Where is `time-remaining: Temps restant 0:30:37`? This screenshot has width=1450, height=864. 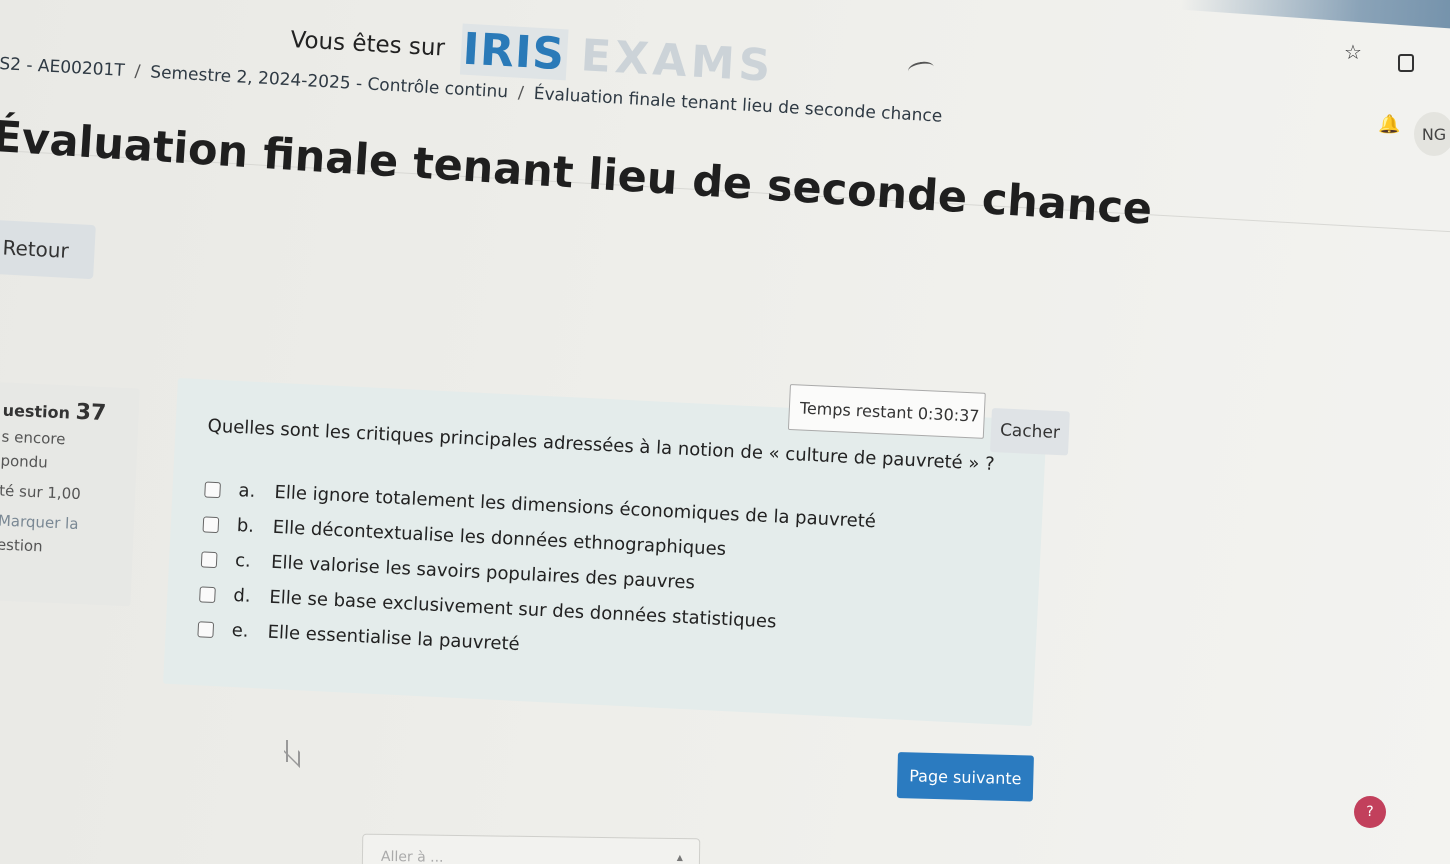
time-remaining: Temps restant 0:30:37 is located at coordinates (886, 411).